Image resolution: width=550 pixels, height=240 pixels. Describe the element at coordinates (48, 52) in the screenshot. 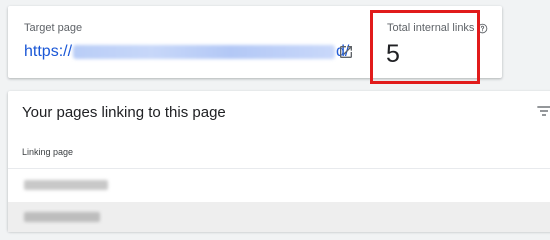

I see `url-prefix: https://` at that location.